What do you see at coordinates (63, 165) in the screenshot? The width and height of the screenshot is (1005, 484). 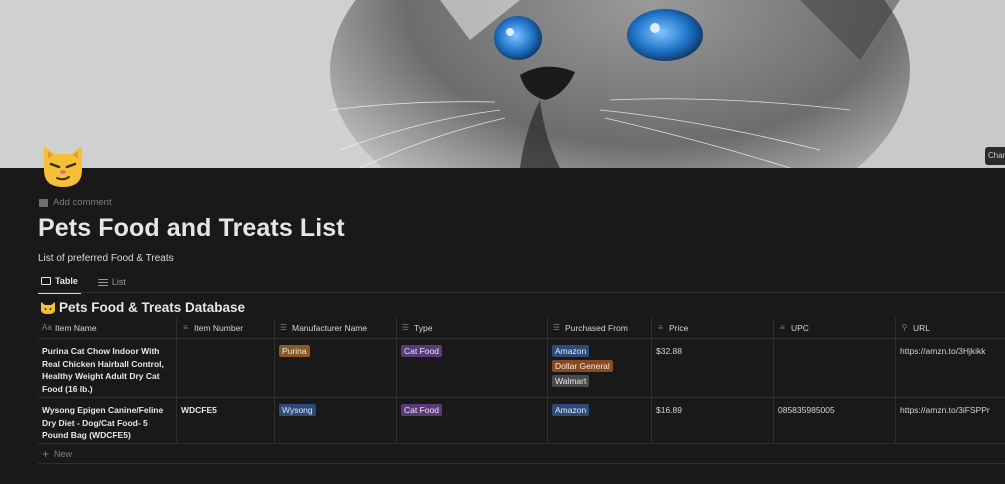 I see `cat-face-smirk-icon` at bounding box center [63, 165].